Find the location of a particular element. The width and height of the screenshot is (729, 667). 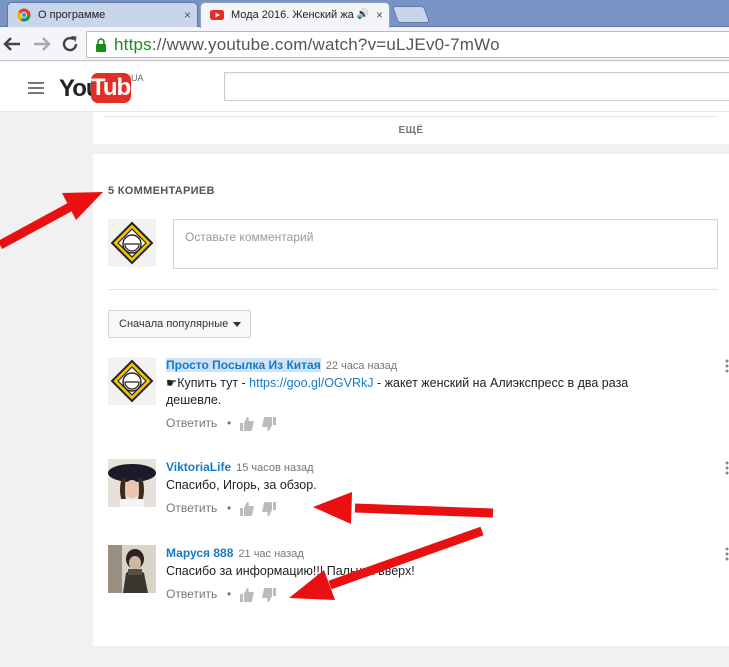

comment-text-prefix: ☛Купить тут - is located at coordinates (208, 383).